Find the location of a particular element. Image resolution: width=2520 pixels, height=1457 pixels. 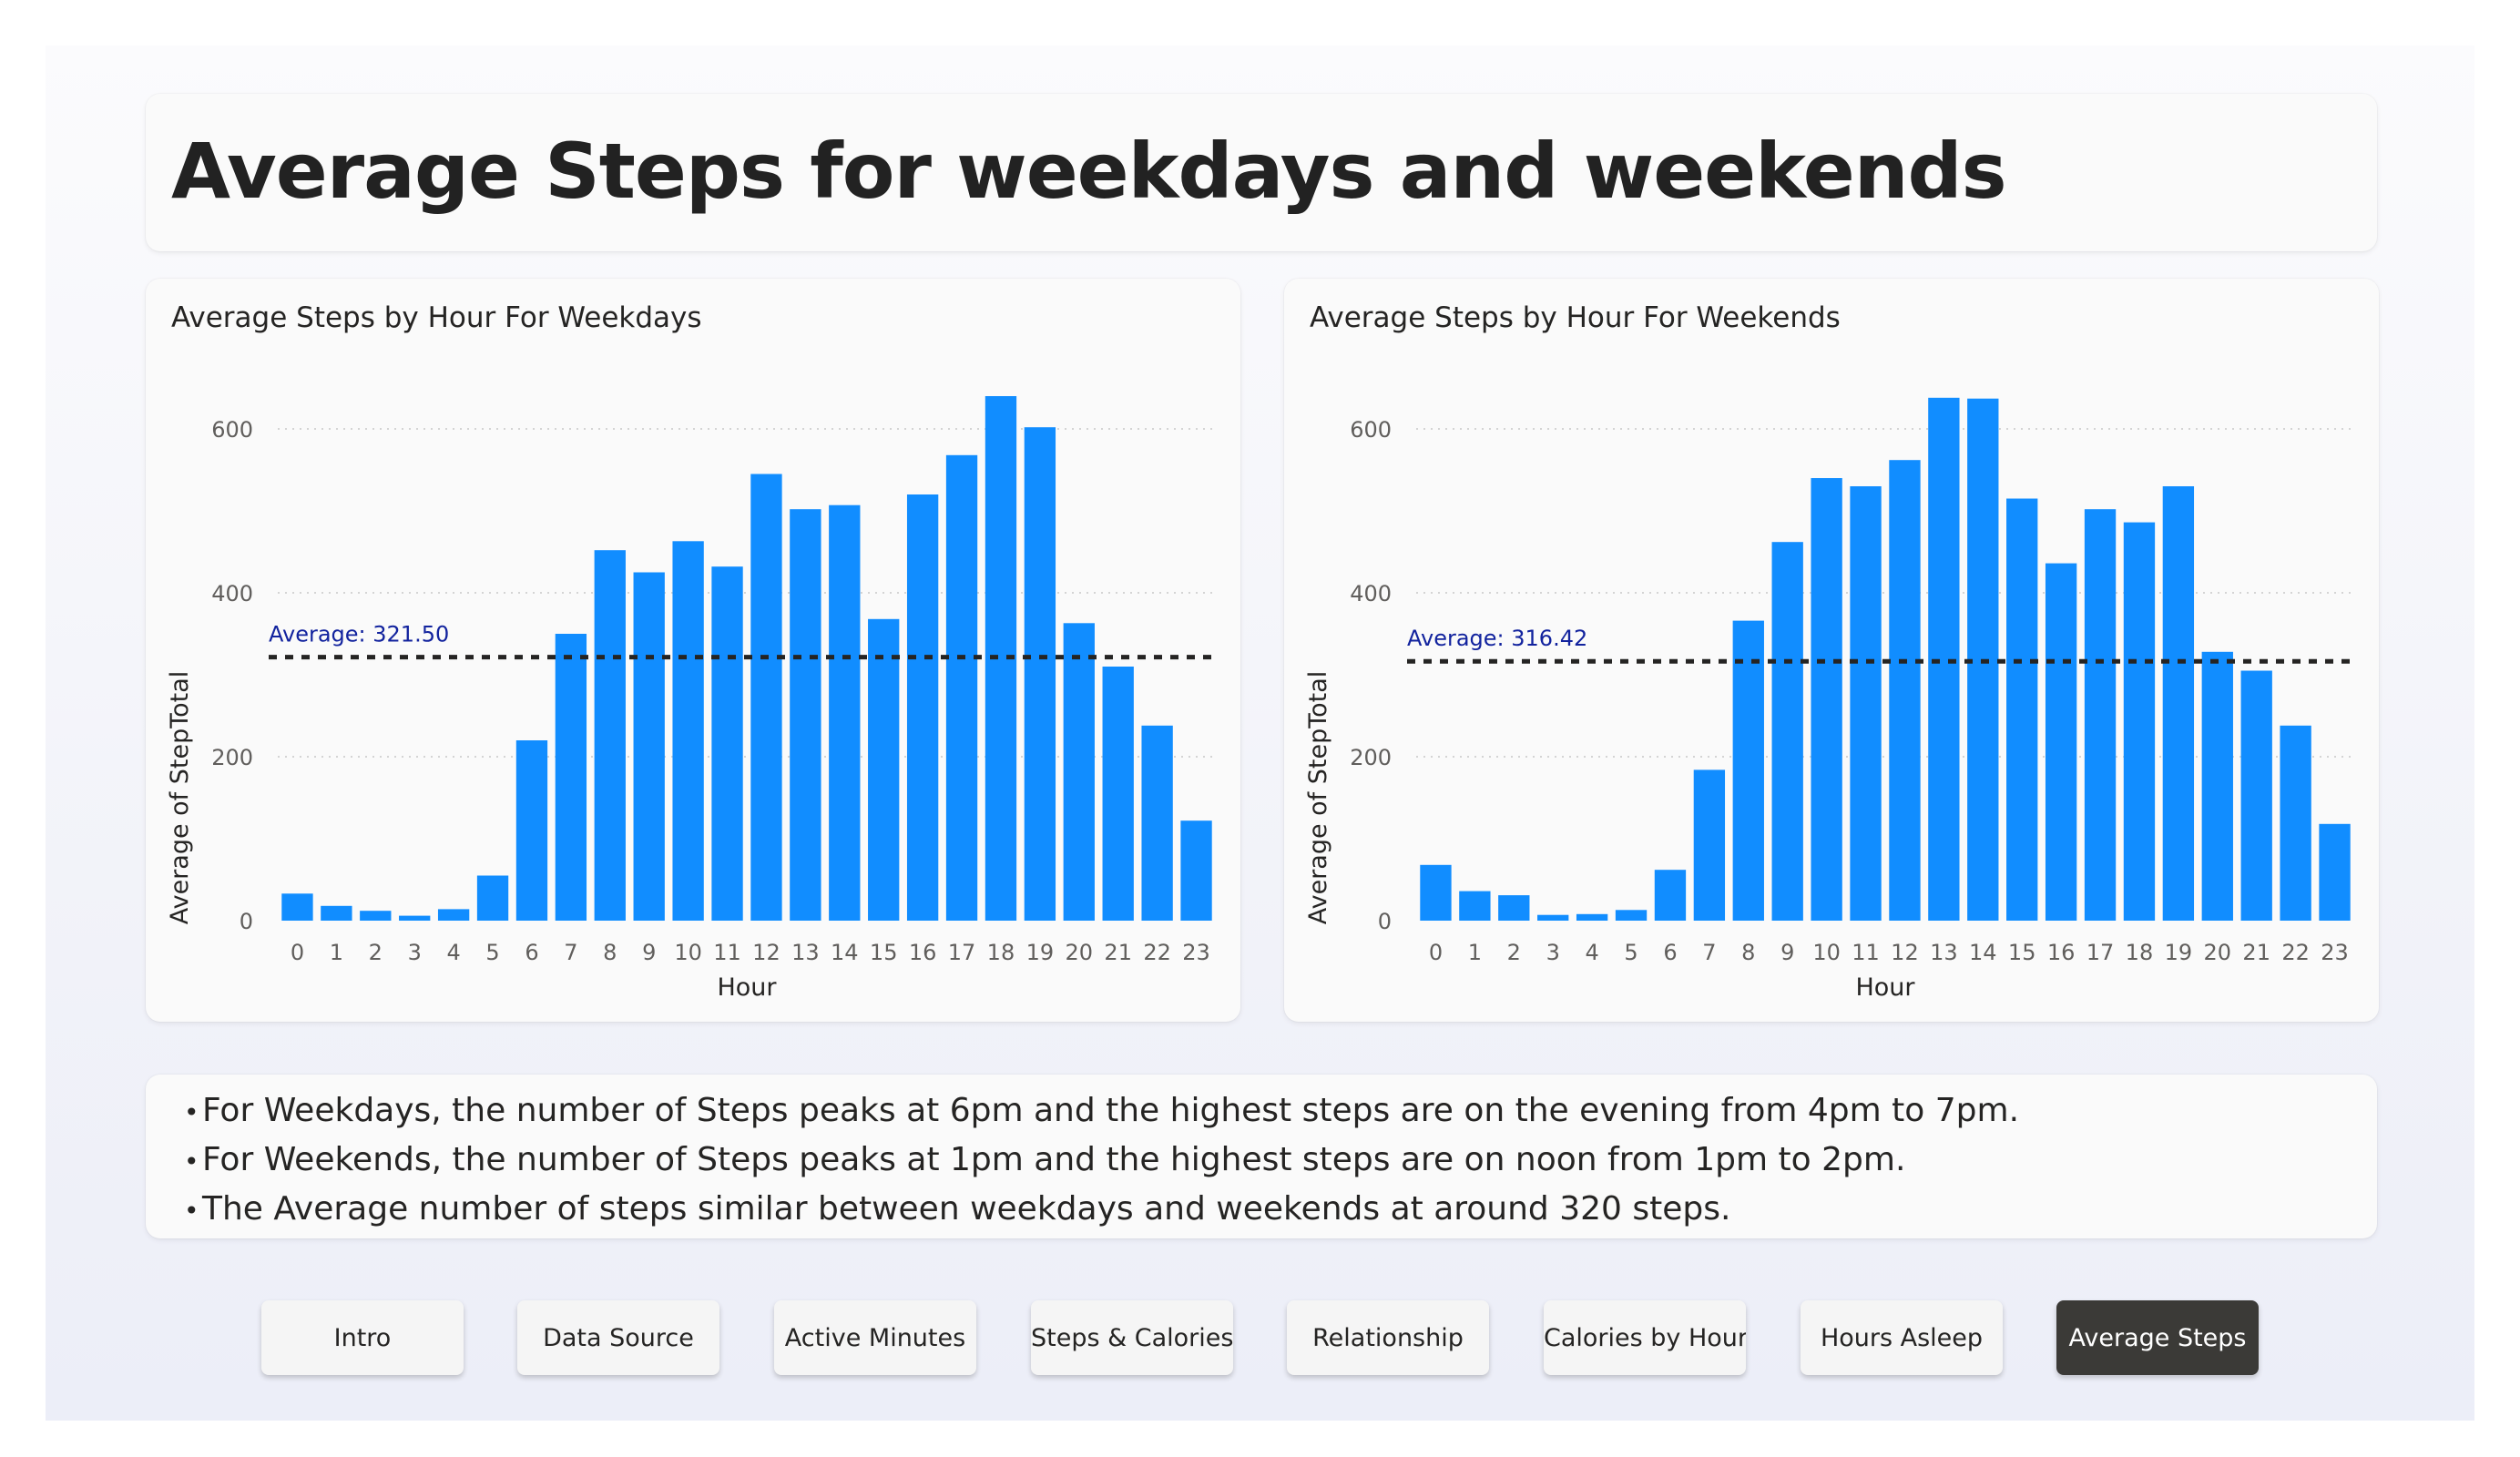

x-tick-label: 14 is located at coordinates (1983, 953).